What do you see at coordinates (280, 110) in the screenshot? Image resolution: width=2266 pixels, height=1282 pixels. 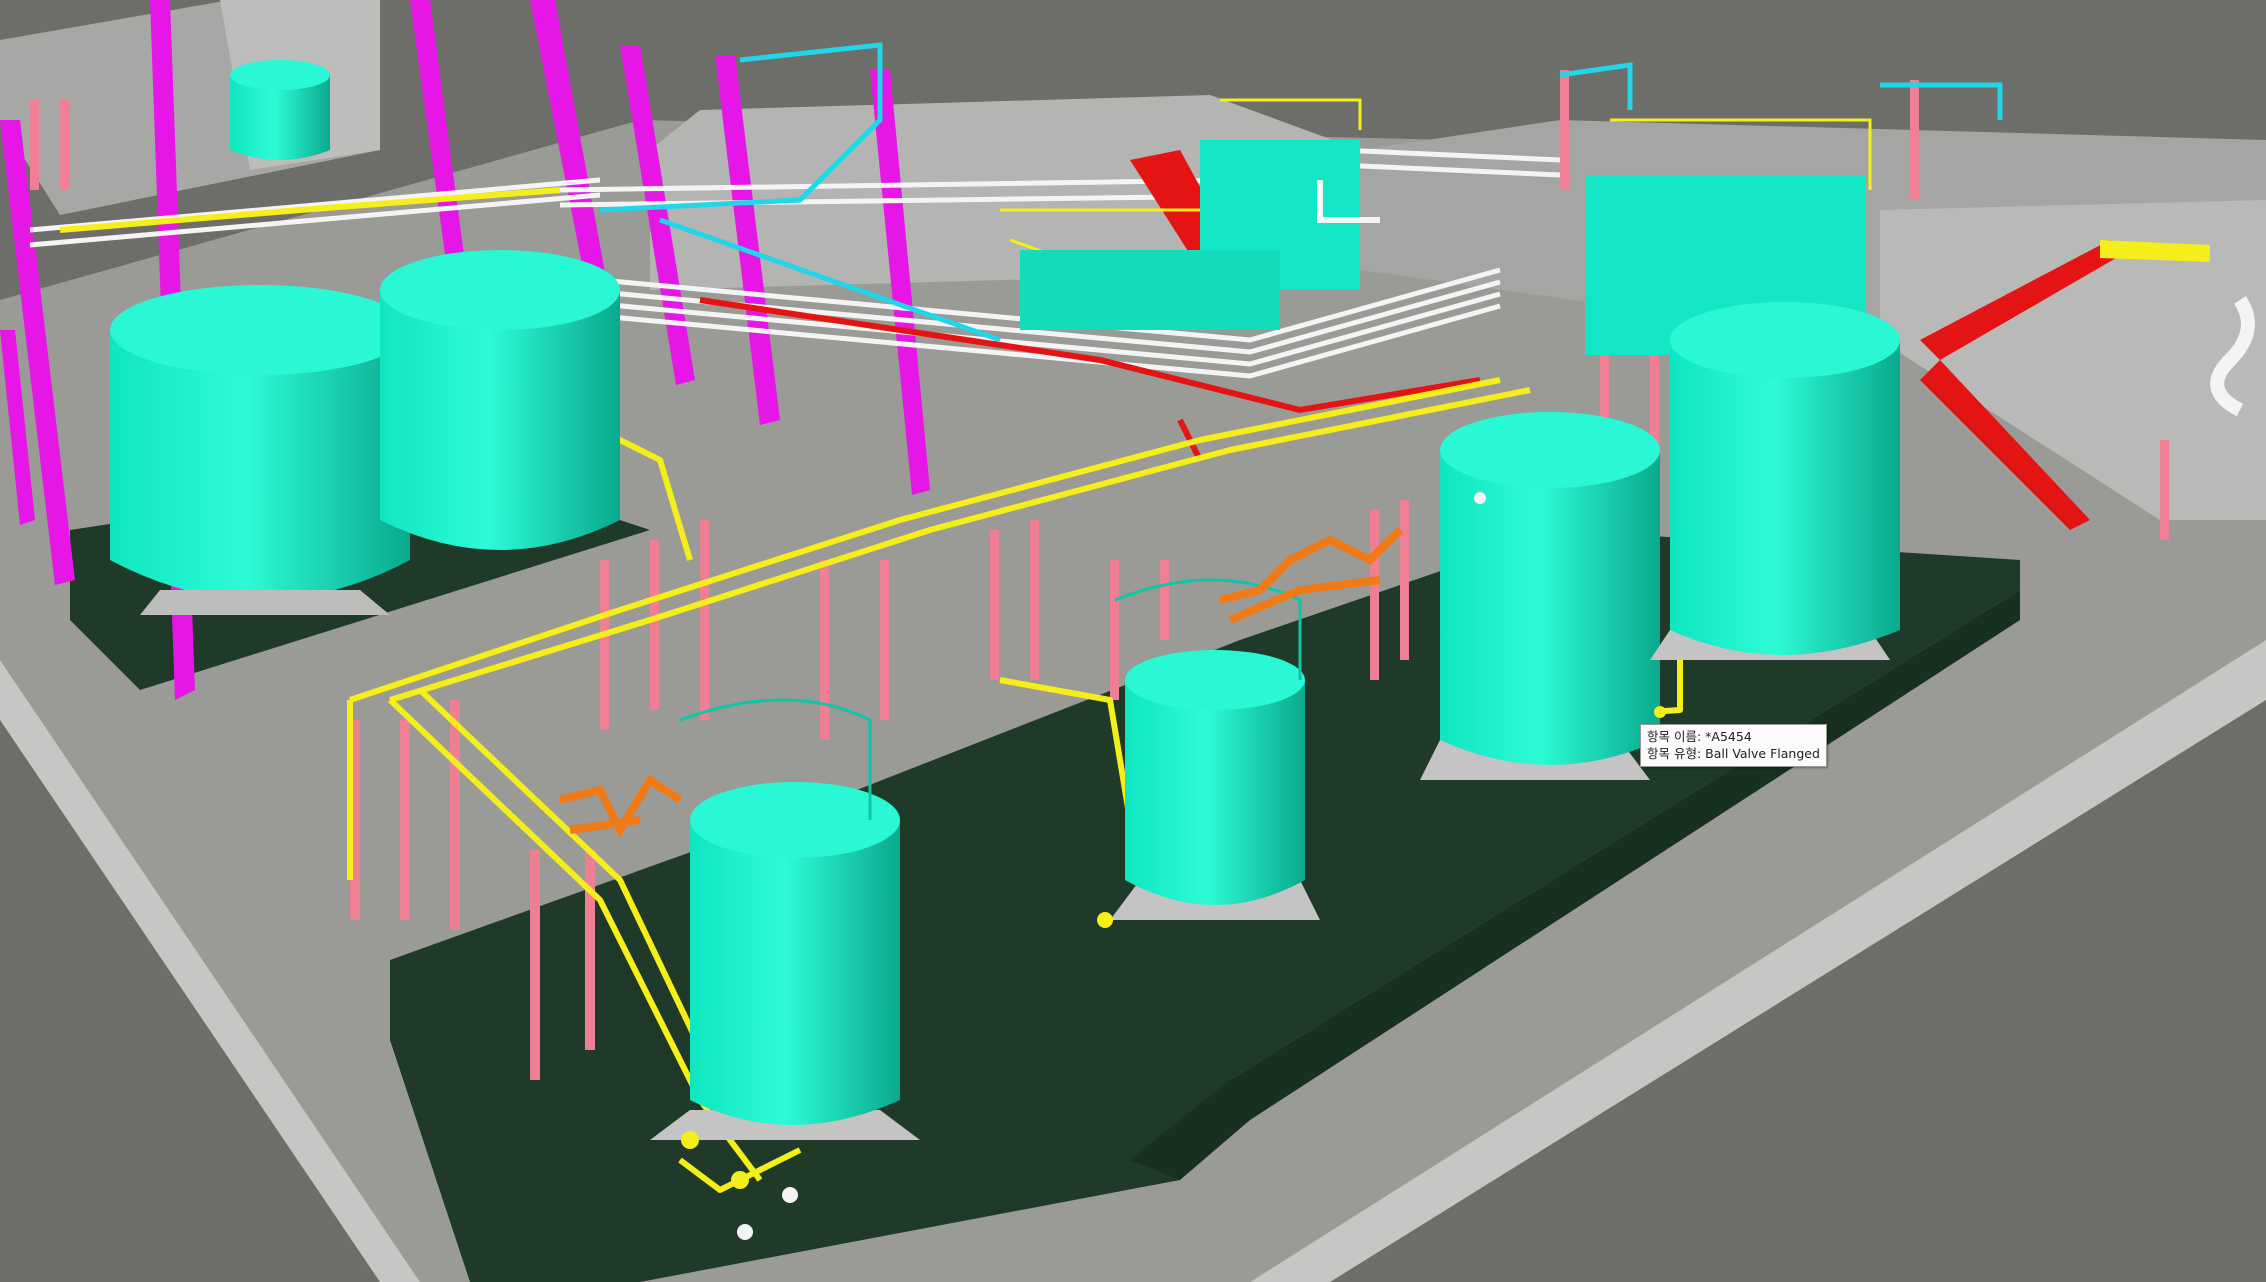 I see `tank-top-left-small` at bounding box center [280, 110].